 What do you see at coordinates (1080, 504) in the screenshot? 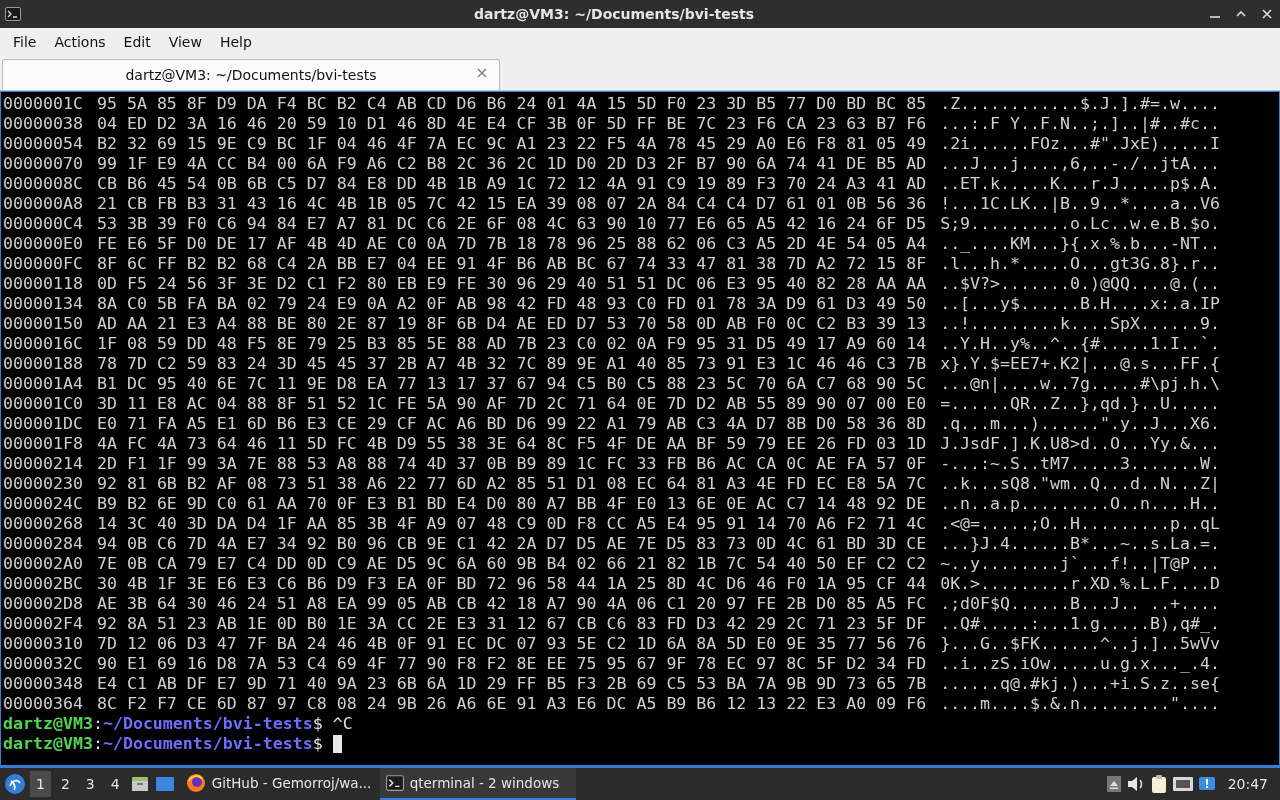
I see `ascii-text: ..n..a.p.........O..n....H..` at bounding box center [1080, 504].